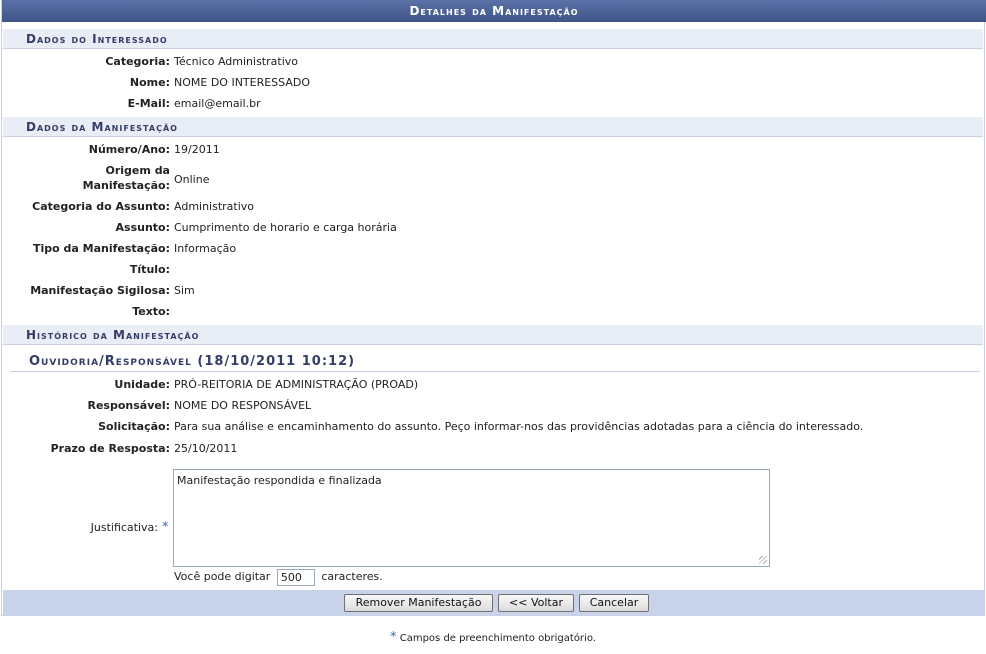 This screenshot has width=986, height=654. I want to click on field-label: Título:, so click(149, 269).